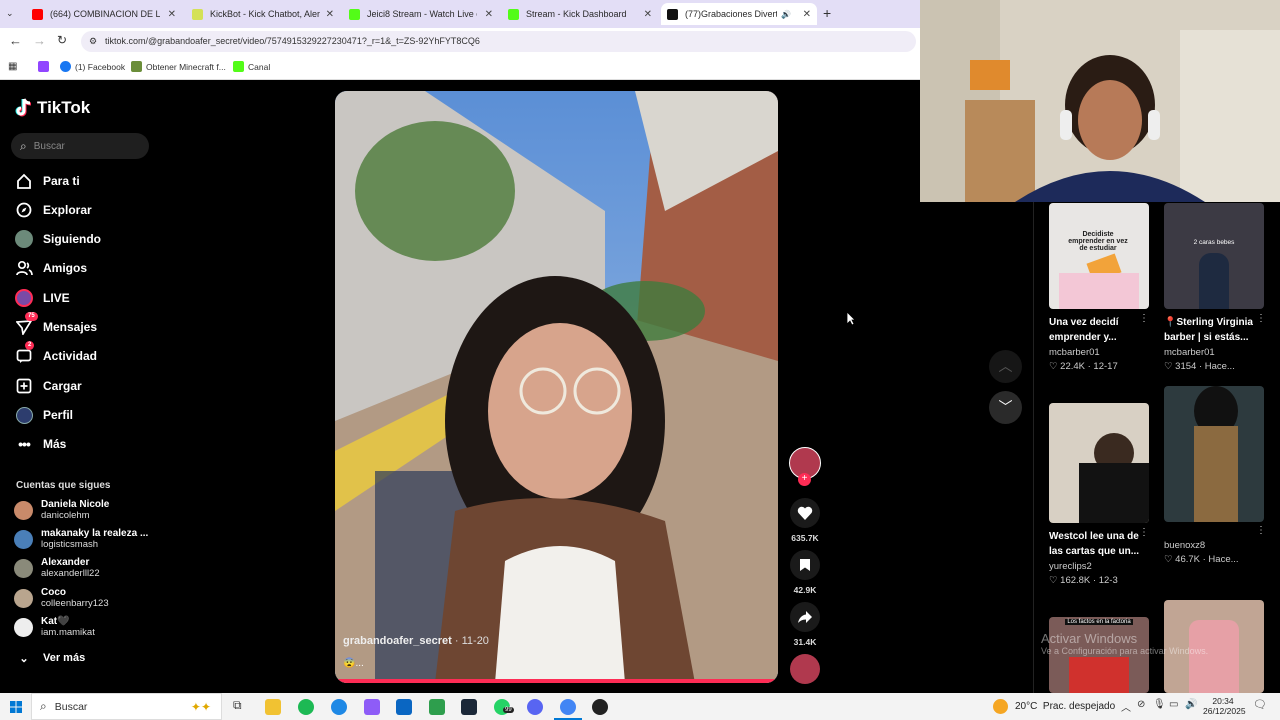  Describe the element at coordinates (55, 324) in the screenshot. I see `nav-mensajes: 75 Mensajes` at that location.